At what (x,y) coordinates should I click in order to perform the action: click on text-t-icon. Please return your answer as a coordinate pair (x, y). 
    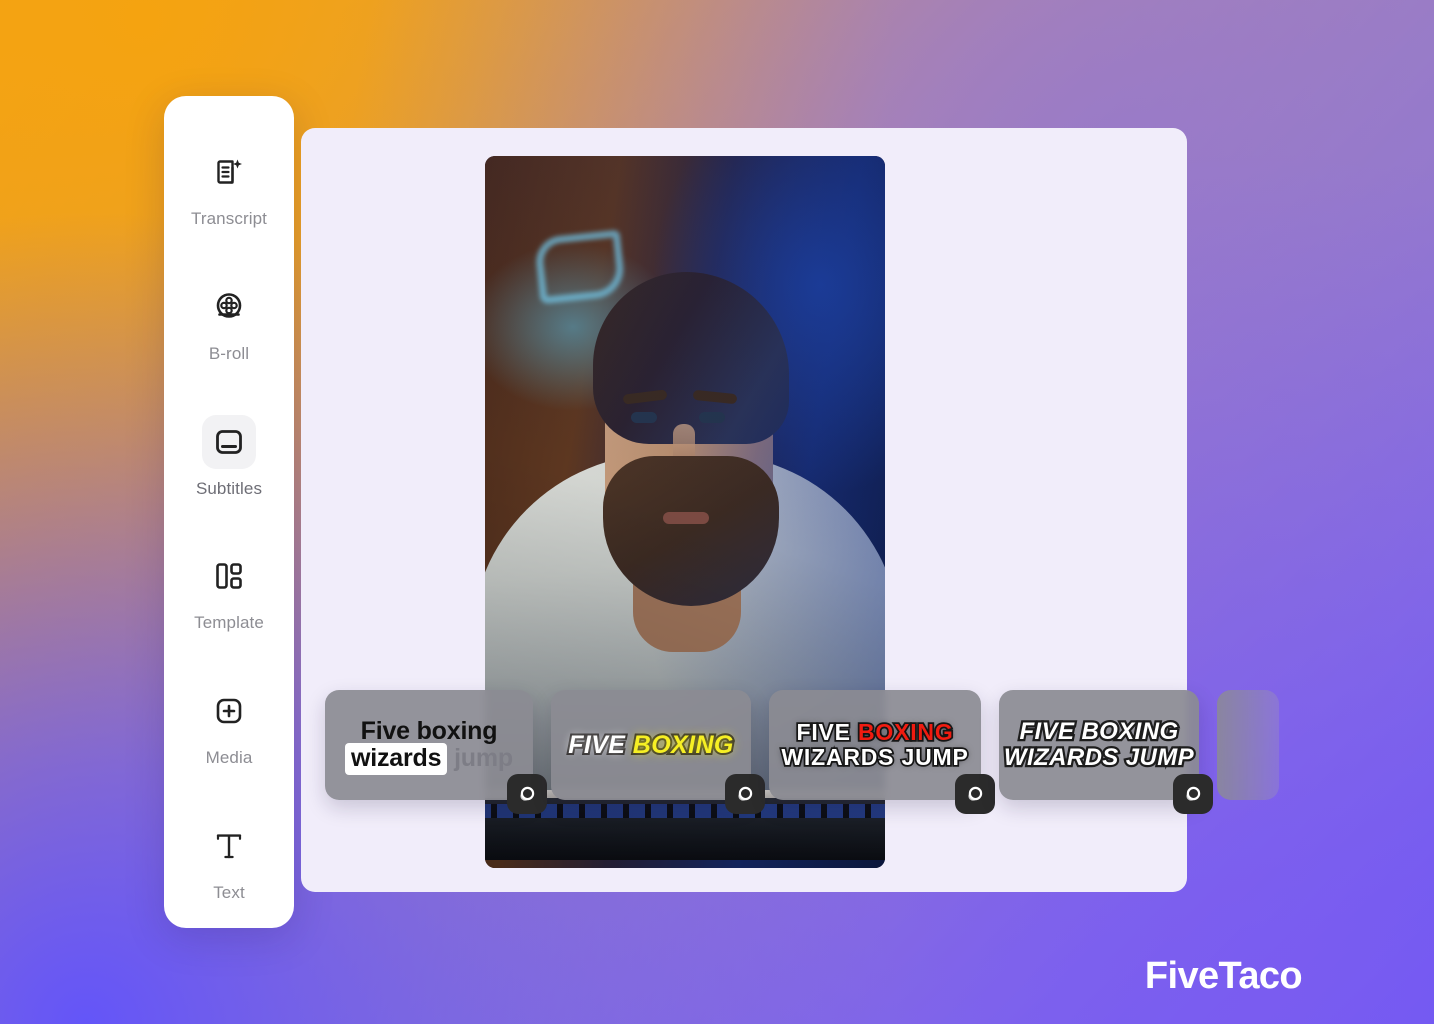
    Looking at the image, I should click on (229, 846).